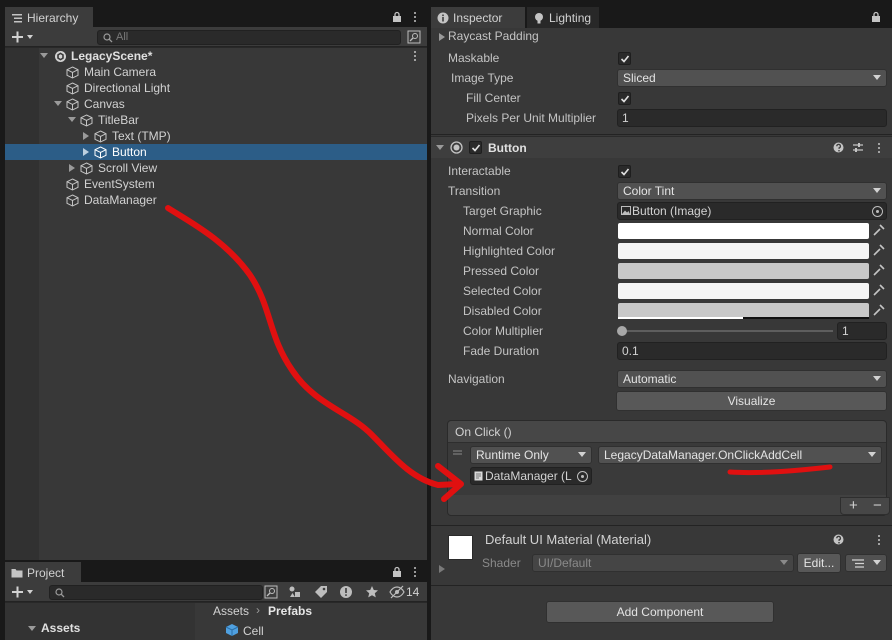 The width and height of the screenshot is (892, 640). What do you see at coordinates (752, 379) in the screenshot?
I see `navigation-dropdown: Automatic` at bounding box center [752, 379].